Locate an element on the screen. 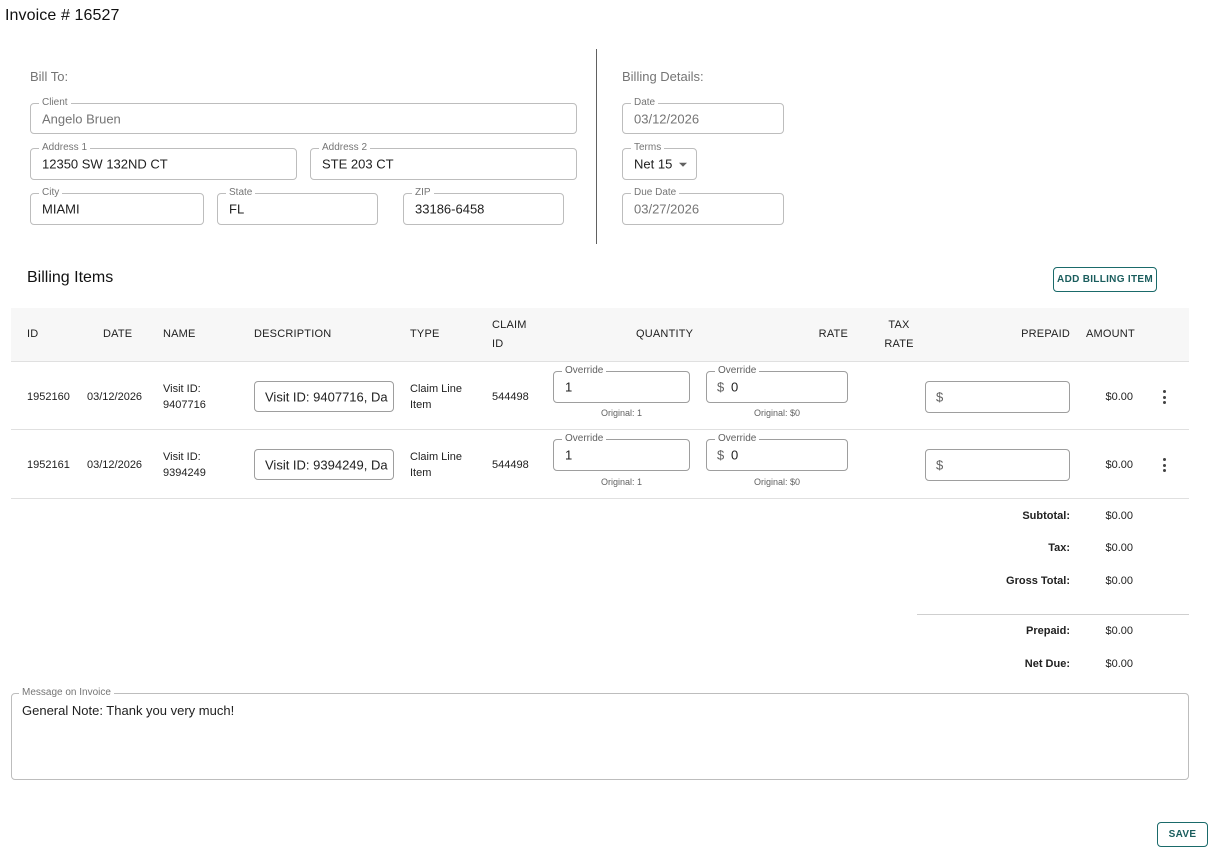  address2-value: STE 203 CT is located at coordinates (358, 164).